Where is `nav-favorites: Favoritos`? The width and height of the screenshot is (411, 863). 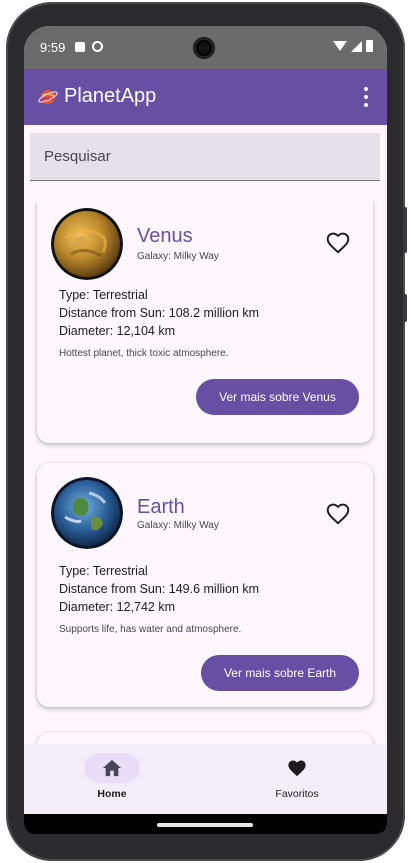
nav-favorites: Favoritos is located at coordinates (297, 779).